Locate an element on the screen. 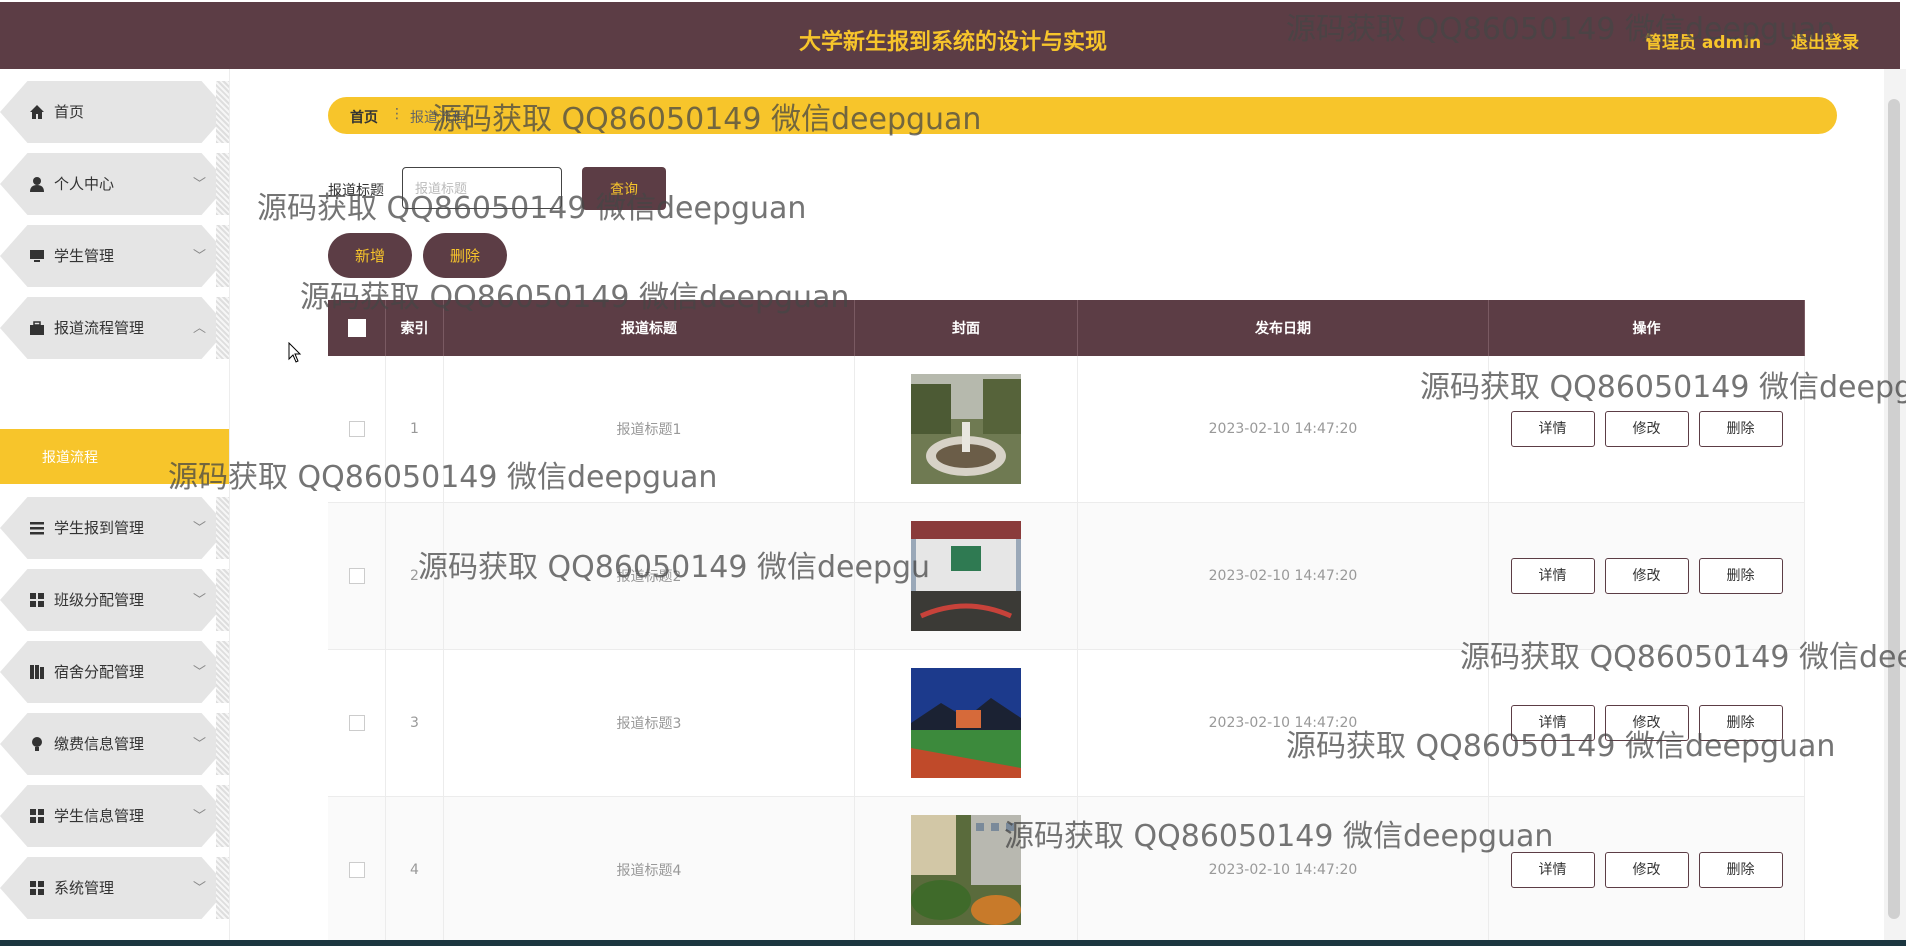 Image resolution: width=1906 pixels, height=946 pixels. sidebar-item-student-checkin-management: 学生报到管理 ﹀ is located at coordinates (114, 528).